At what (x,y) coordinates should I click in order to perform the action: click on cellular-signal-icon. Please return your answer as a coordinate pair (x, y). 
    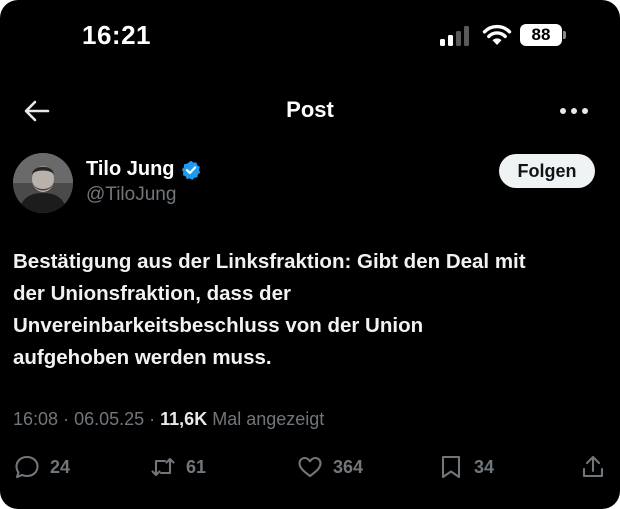
    Looking at the image, I should click on (454, 36).